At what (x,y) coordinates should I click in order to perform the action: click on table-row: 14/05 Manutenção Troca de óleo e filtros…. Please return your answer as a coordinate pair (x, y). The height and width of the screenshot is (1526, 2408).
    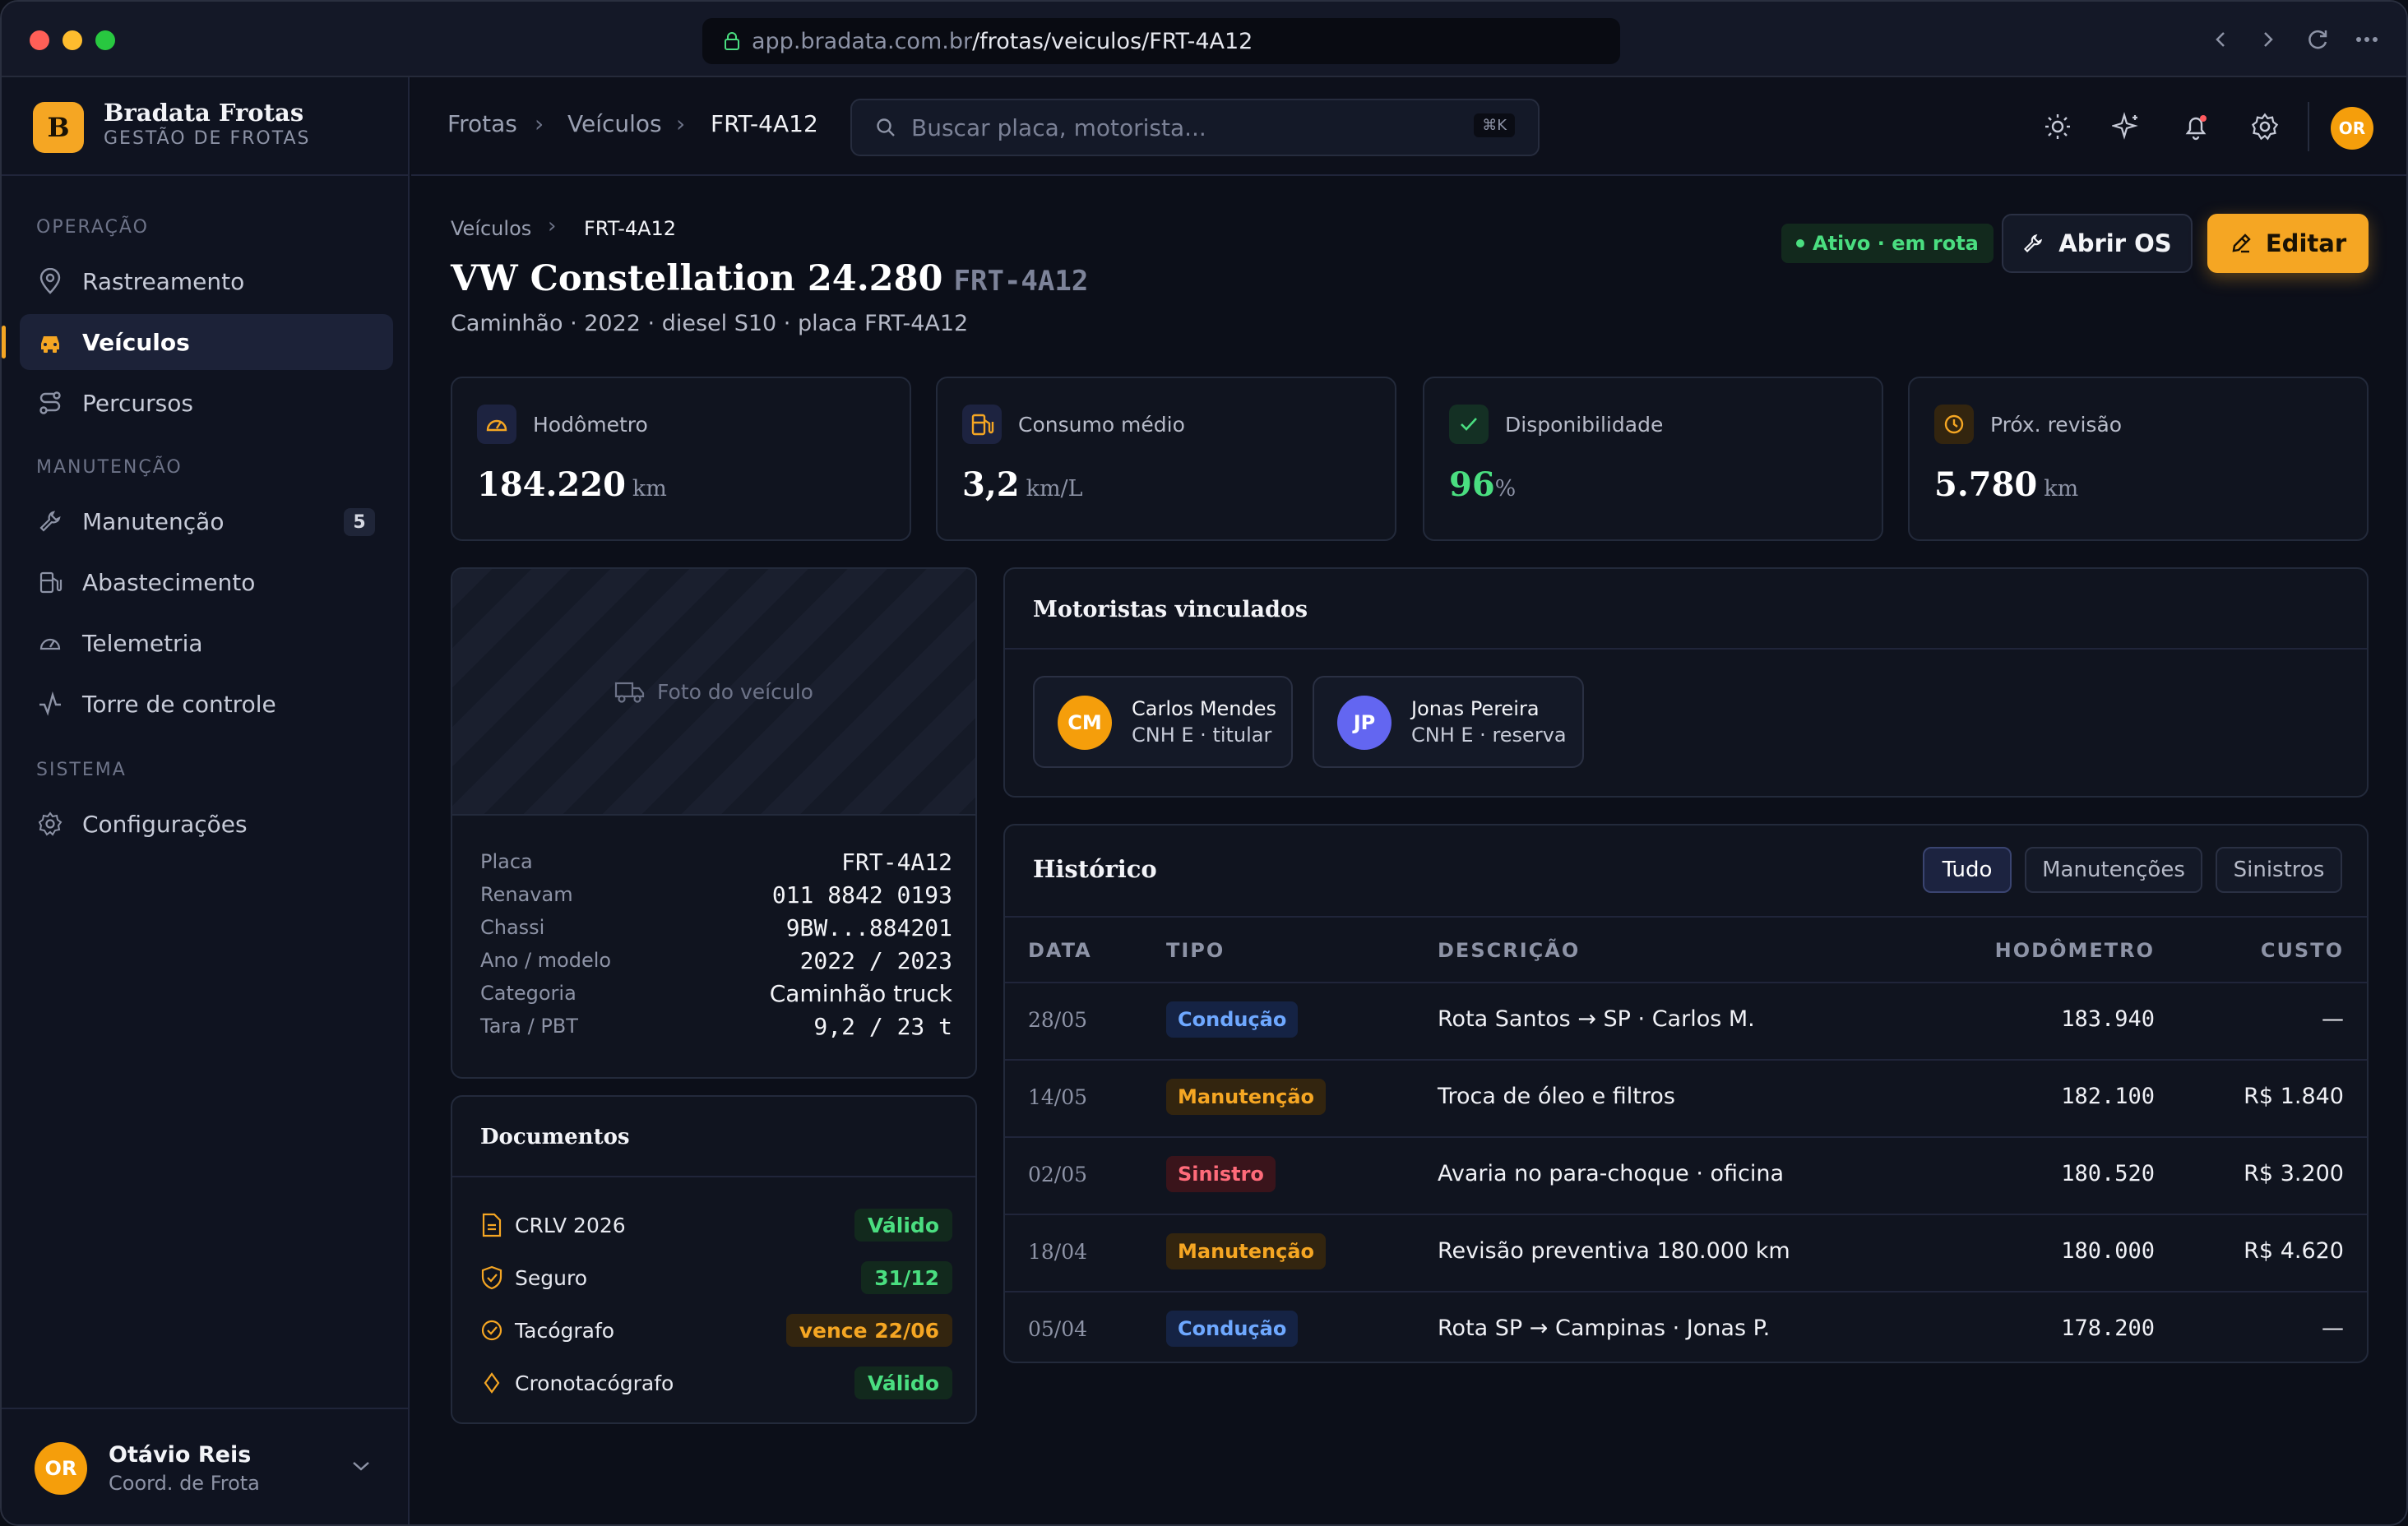
    Looking at the image, I should click on (1686, 1097).